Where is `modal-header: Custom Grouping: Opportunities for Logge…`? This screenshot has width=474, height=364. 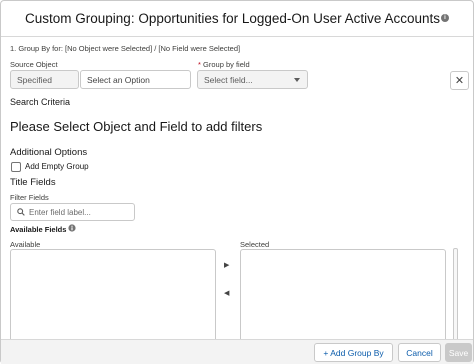
modal-header: Custom Grouping: Opportunities for Logge… is located at coordinates (237, 19).